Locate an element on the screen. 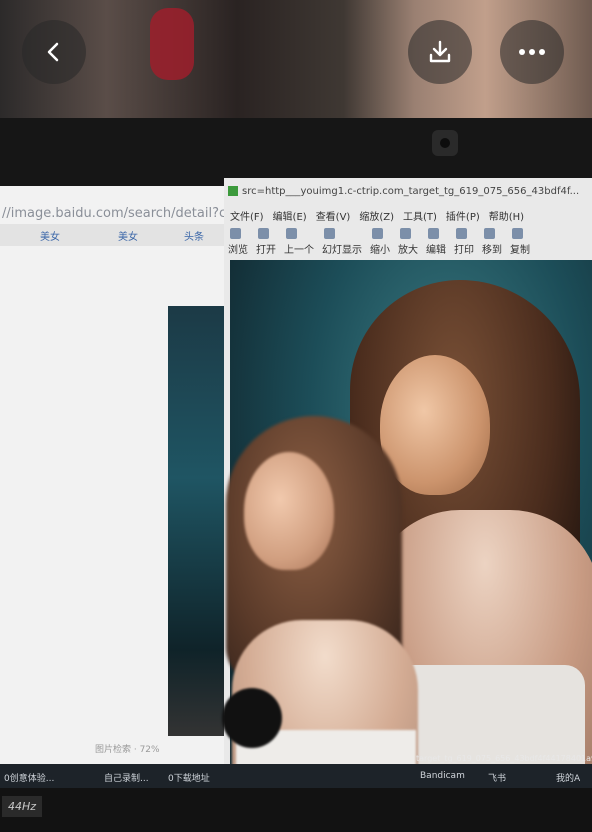 The image size is (592, 832). browser-image is located at coordinates (196, 521).